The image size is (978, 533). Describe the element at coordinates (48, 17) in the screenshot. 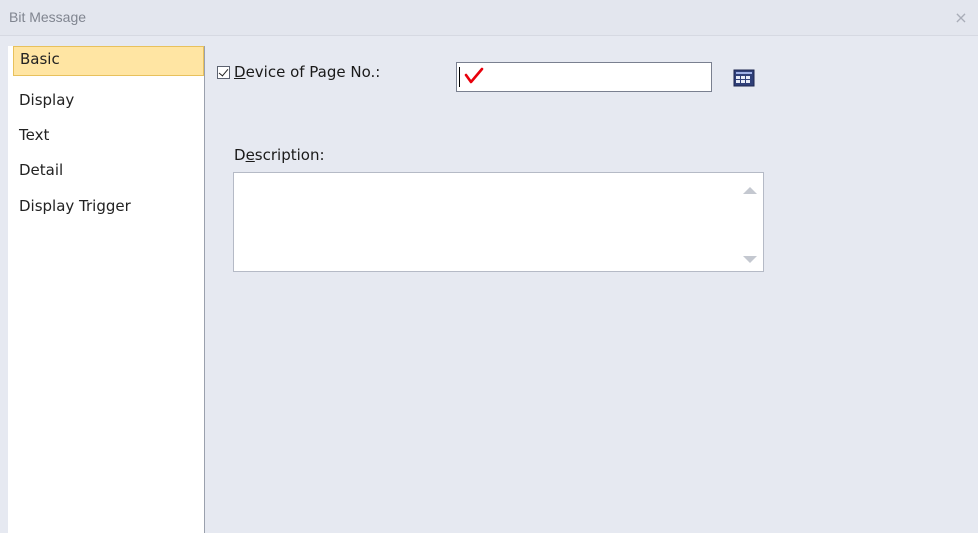

I see `window-title: Bit Message` at that location.